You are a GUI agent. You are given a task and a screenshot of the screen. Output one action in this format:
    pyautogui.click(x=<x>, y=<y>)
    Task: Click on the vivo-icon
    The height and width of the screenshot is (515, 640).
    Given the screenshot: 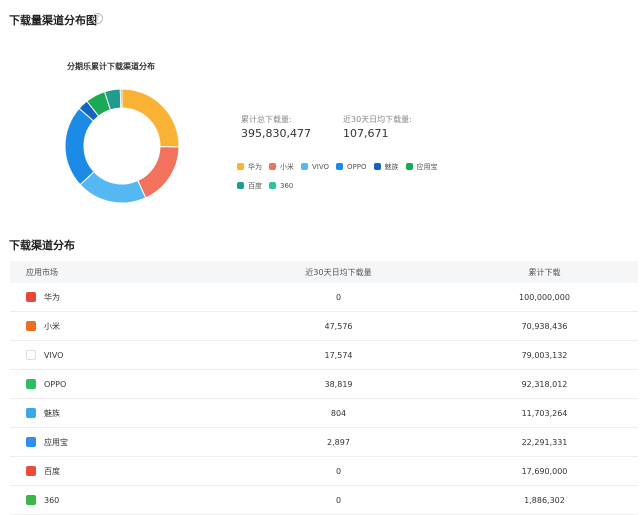 What is the action you would take?
    pyautogui.click(x=31, y=355)
    